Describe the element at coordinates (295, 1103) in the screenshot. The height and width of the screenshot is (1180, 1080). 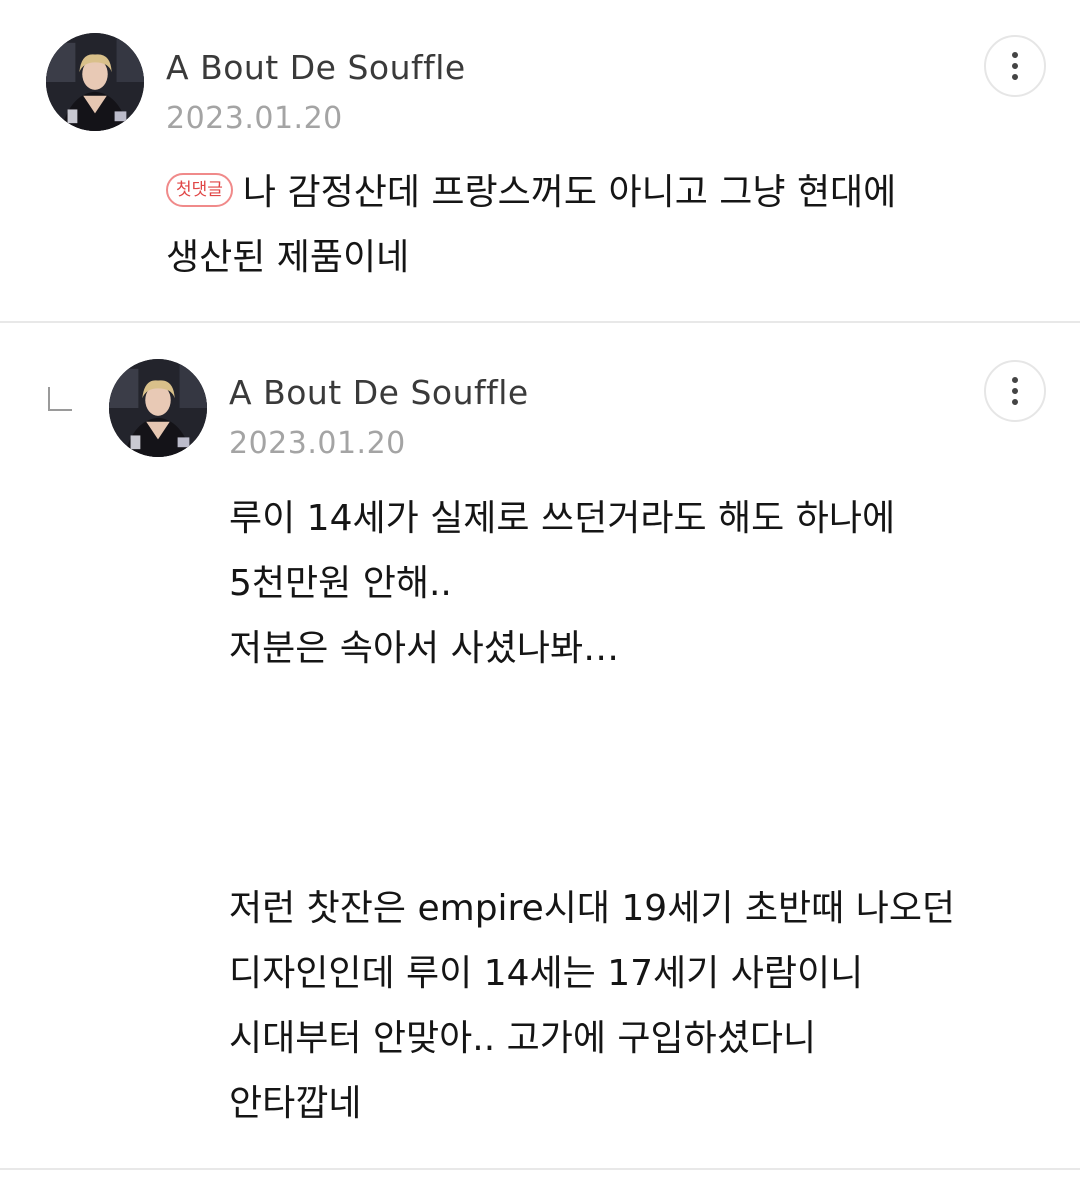
I see `comment-line: 안타깝네` at that location.